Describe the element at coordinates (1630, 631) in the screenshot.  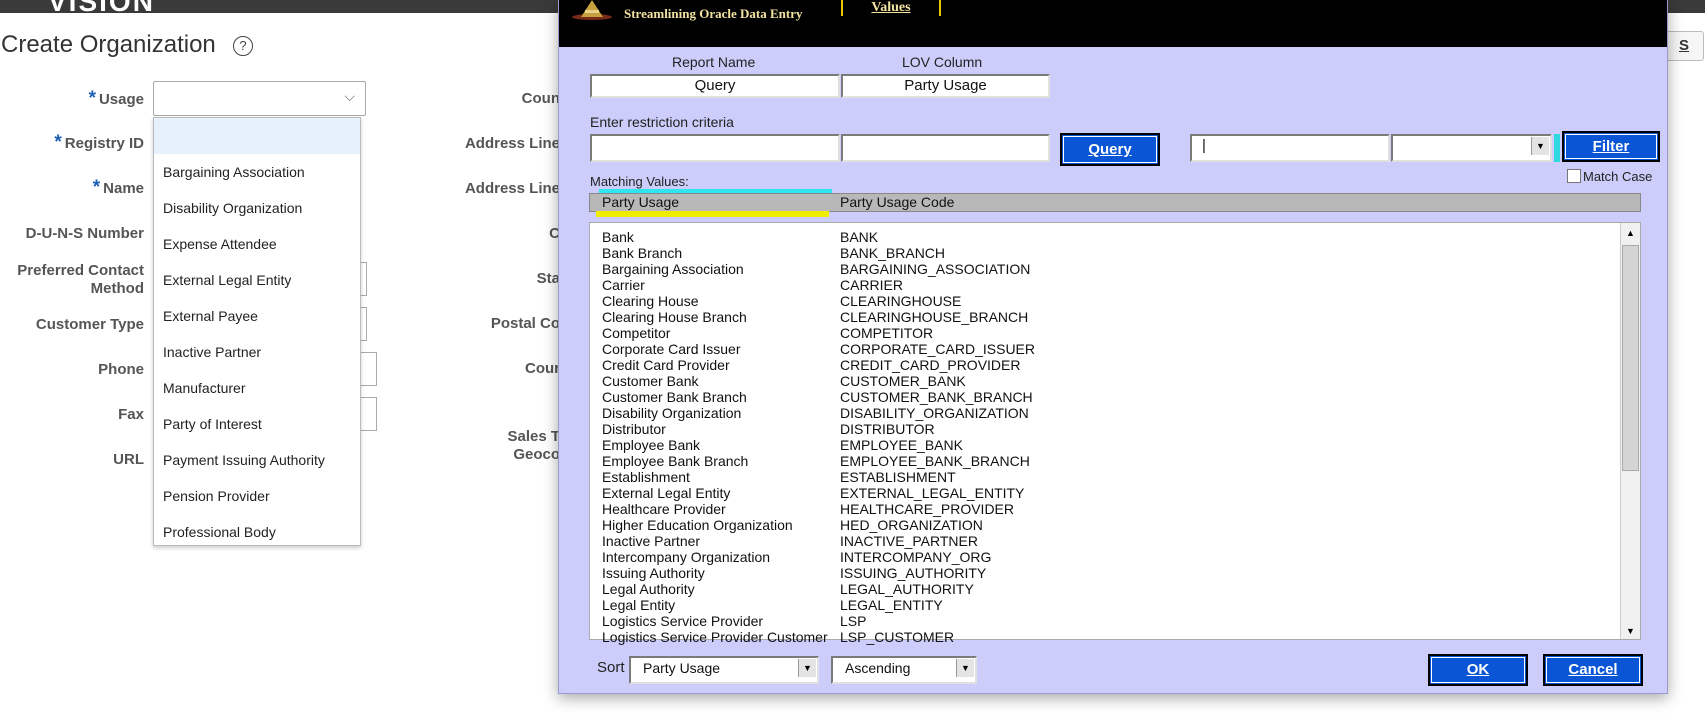
I see `scroll-down-icon: ▼` at that location.